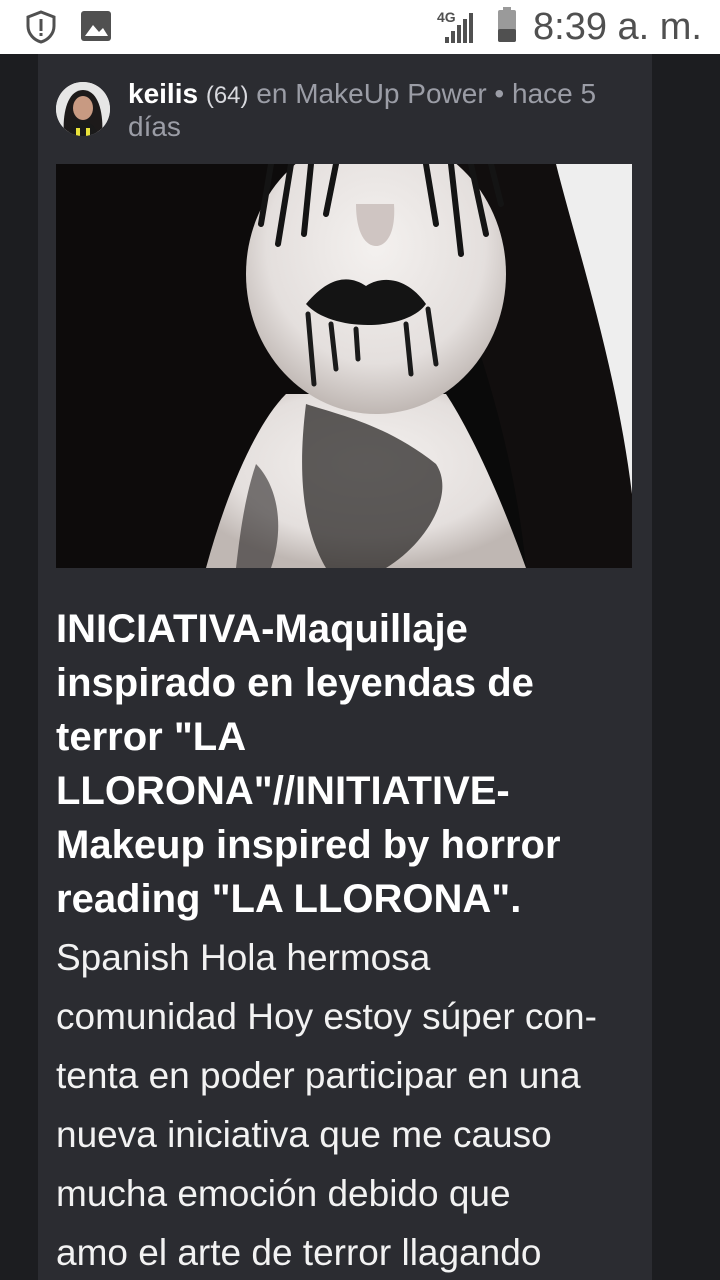 This screenshot has height=1280, width=720. What do you see at coordinates (304, 1134) in the screenshot?
I see `post-body-line: nueva iniciativa que me causo` at bounding box center [304, 1134].